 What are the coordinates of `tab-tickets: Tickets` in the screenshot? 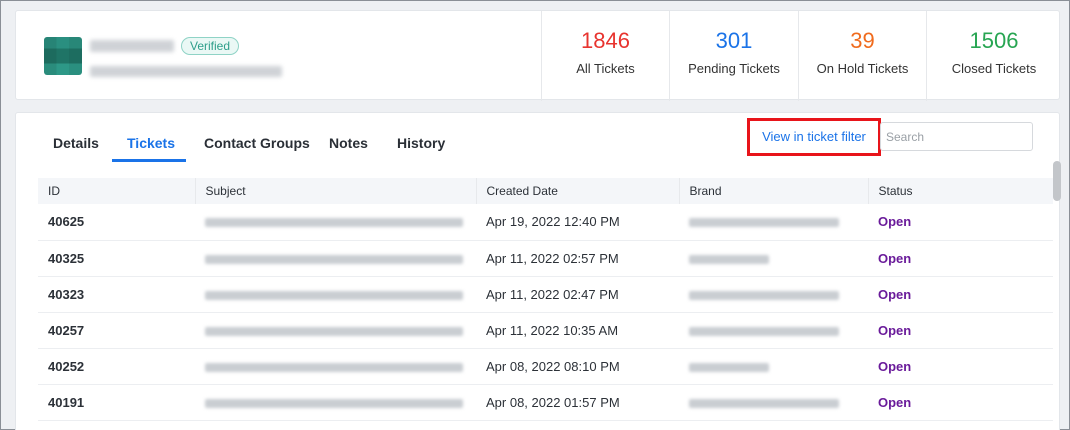 It's located at (151, 143).